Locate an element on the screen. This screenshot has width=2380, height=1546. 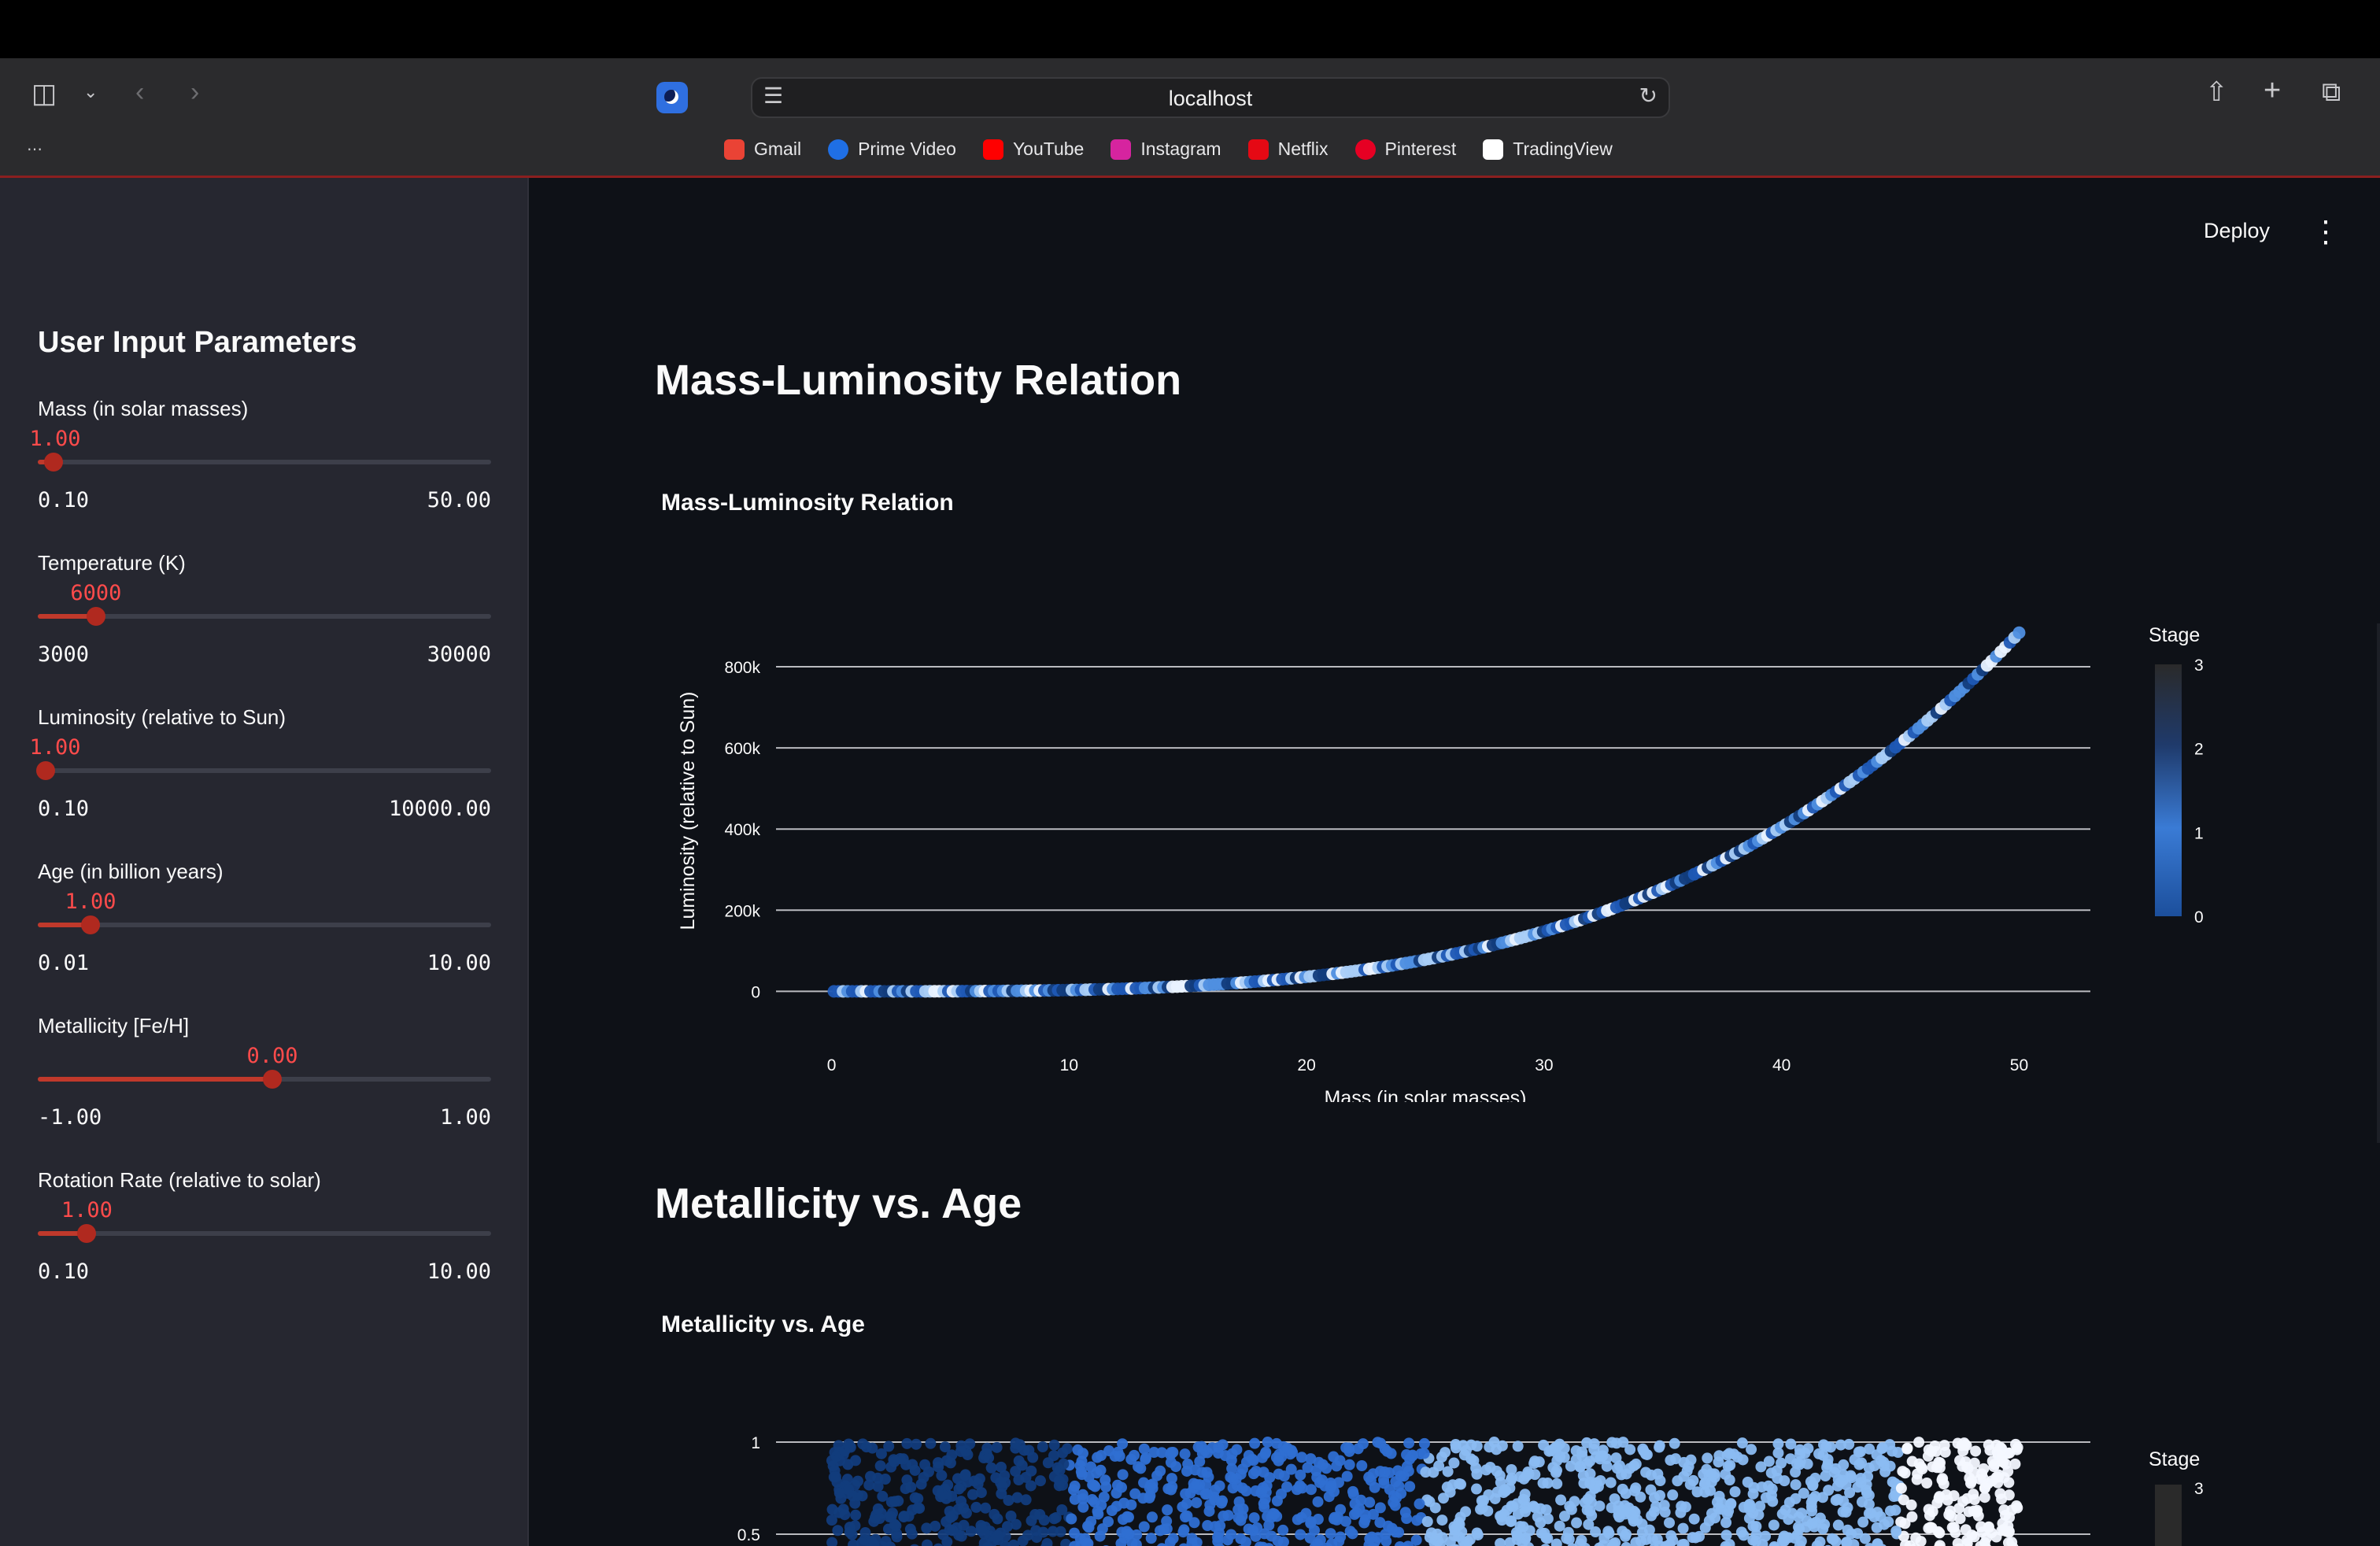
slider-max: 10.00 is located at coordinates (459, 963).